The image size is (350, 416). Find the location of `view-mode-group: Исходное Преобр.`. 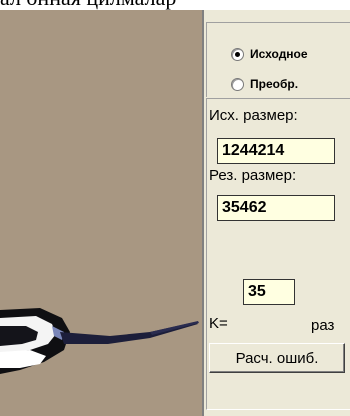

view-mode-group: Исходное Преобр. is located at coordinates (278, 59).